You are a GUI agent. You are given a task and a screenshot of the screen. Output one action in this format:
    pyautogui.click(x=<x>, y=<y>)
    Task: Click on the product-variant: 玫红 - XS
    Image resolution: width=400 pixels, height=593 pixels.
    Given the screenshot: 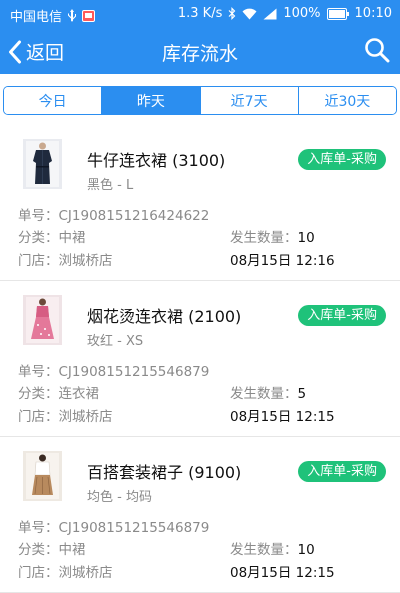 What is the action you would take?
    pyautogui.click(x=115, y=341)
    